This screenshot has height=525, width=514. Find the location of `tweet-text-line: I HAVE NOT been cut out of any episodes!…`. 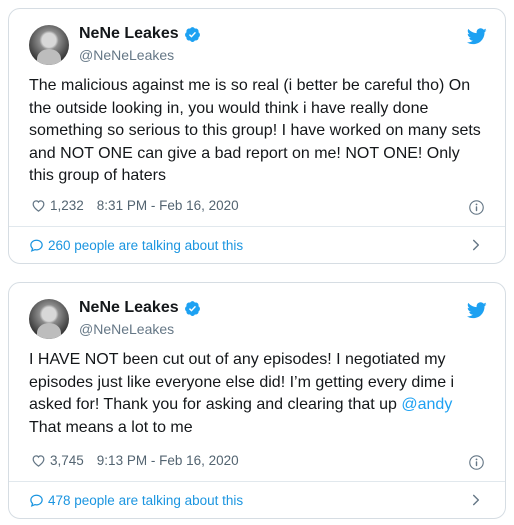

tweet-text-line: I HAVE NOT been cut out of any episodes!… is located at coordinates (237, 359).